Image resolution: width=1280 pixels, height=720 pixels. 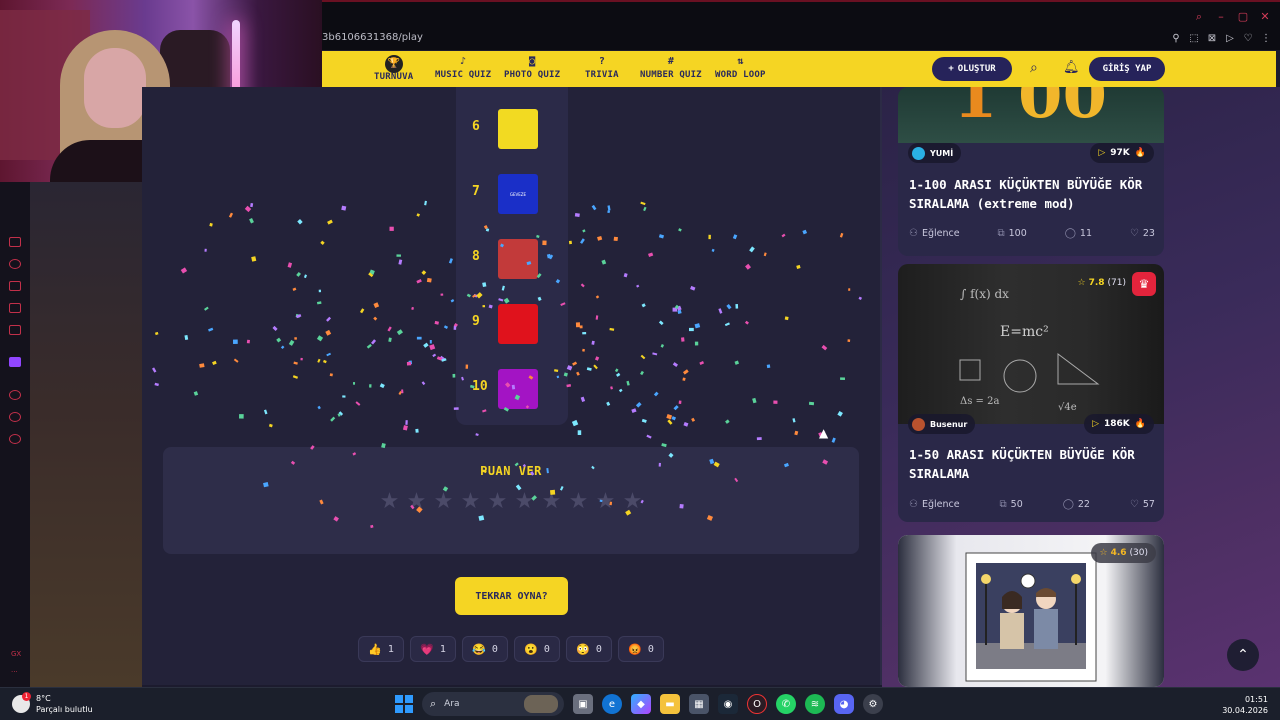 What do you see at coordinates (511, 649) in the screenshot?
I see `reaction-bar: 👍 1 💗 1 😂 0 😮 0 😳 0 😡 0` at bounding box center [511, 649].